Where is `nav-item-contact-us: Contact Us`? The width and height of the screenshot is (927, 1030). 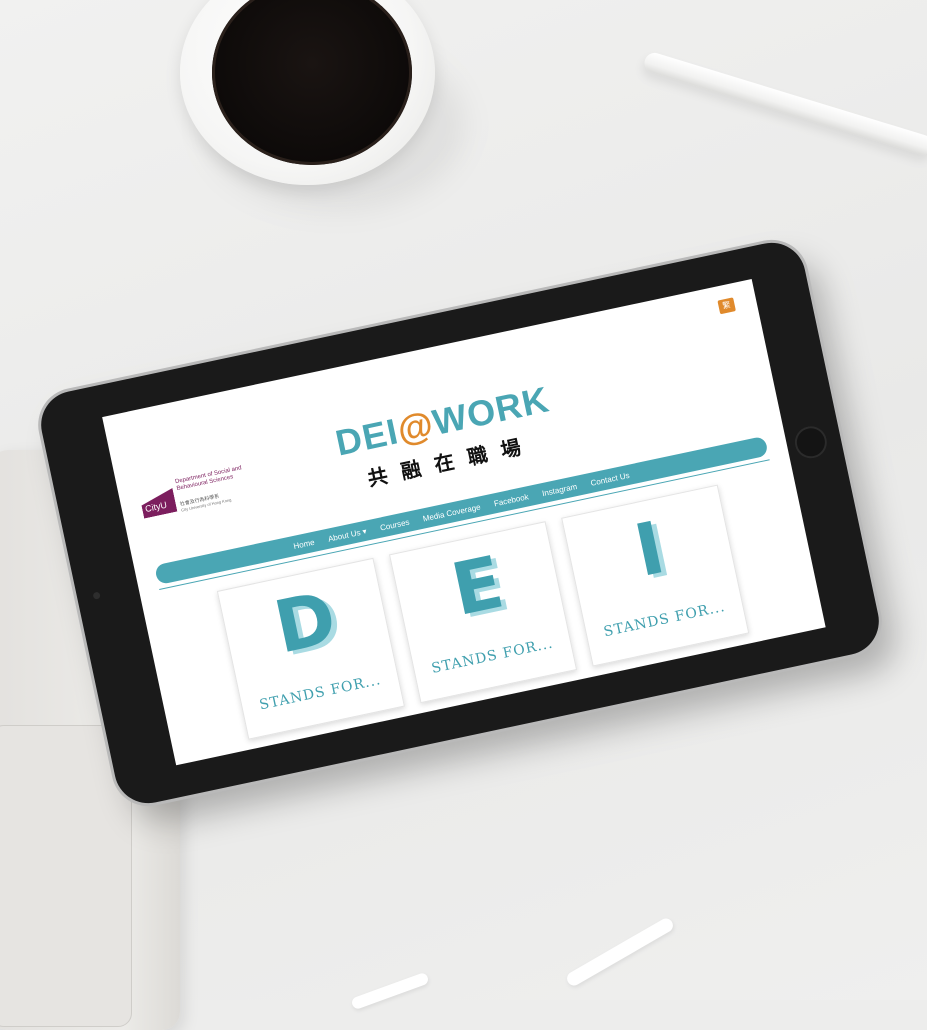 nav-item-contact-us: Contact Us is located at coordinates (610, 478).